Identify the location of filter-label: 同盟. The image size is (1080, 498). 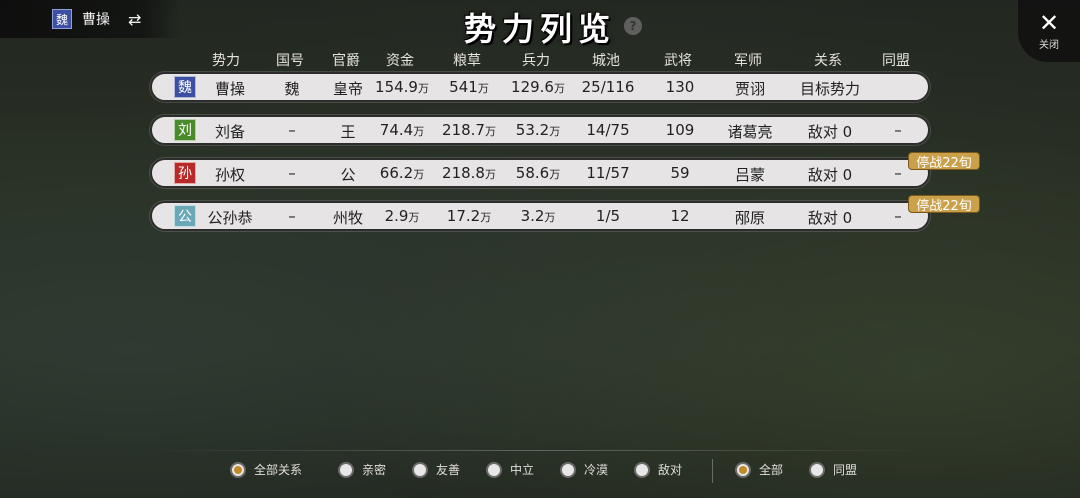
(845, 470).